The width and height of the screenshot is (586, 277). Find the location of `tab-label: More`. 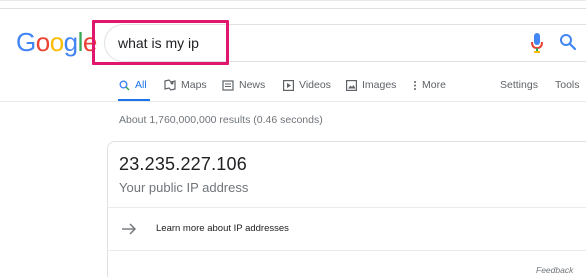

tab-label: More is located at coordinates (434, 85).